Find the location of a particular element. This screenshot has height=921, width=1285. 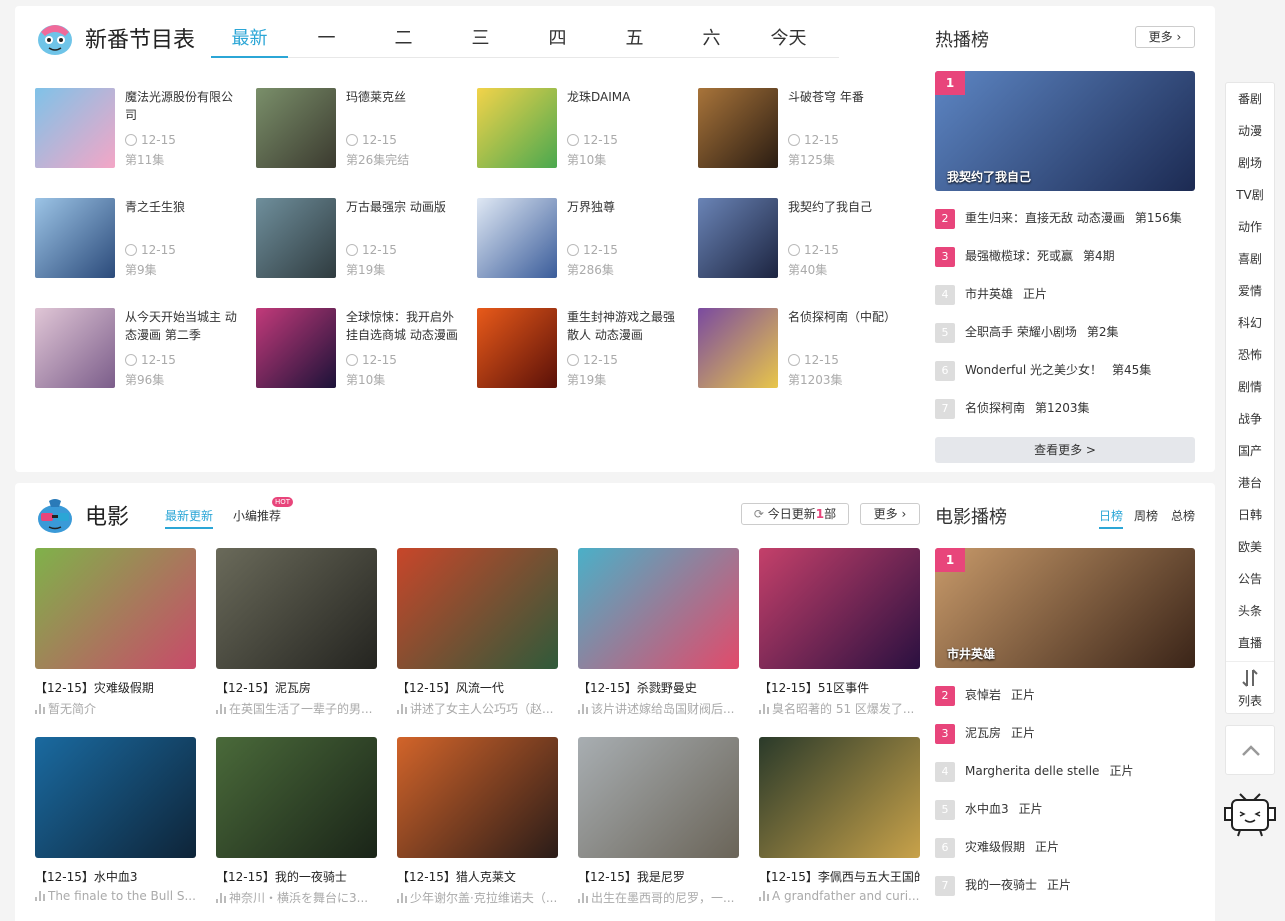

movie-title: 【12-15】泥瓦房 is located at coordinates (296, 687).